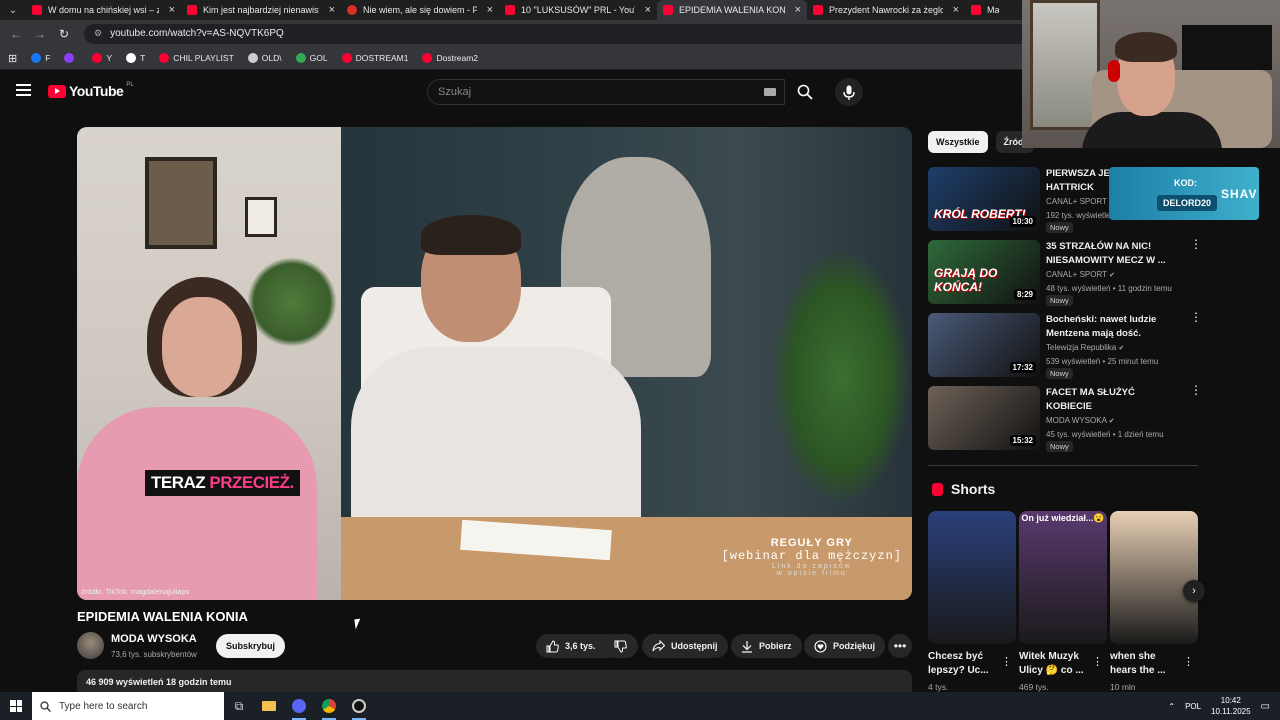 The height and width of the screenshot is (720, 1280). I want to click on tab-title: Nie wiem, ale się dowiem - Pat, so click(420, 10).